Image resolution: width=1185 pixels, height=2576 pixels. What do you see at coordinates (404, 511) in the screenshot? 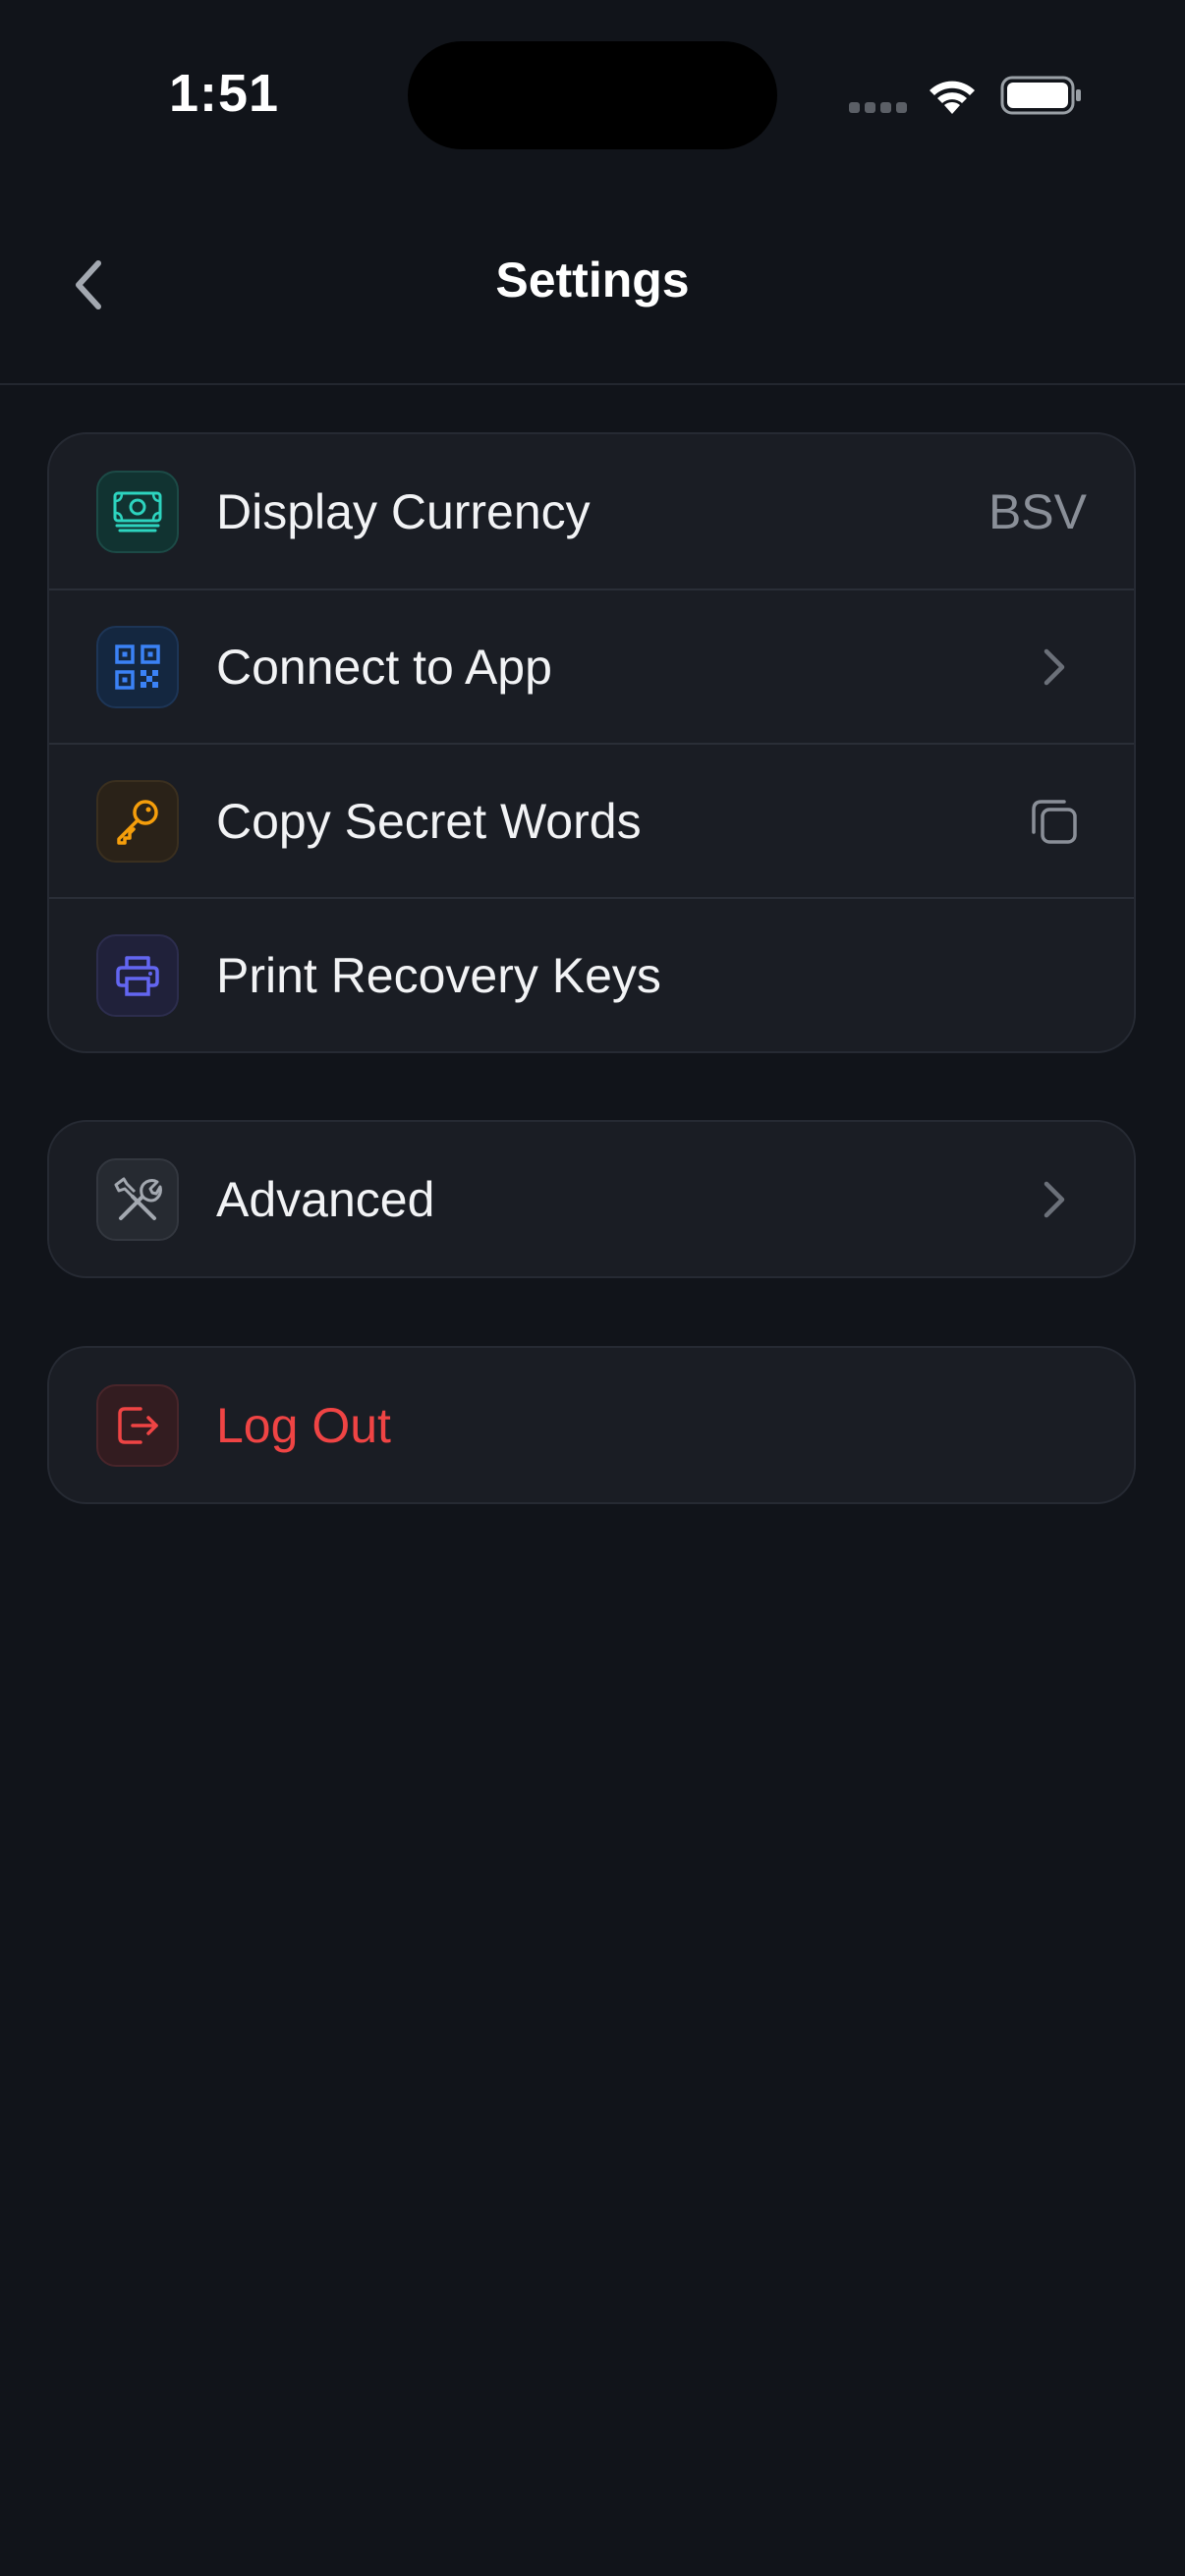
I see `display-currency-label: Display Currency` at bounding box center [404, 511].